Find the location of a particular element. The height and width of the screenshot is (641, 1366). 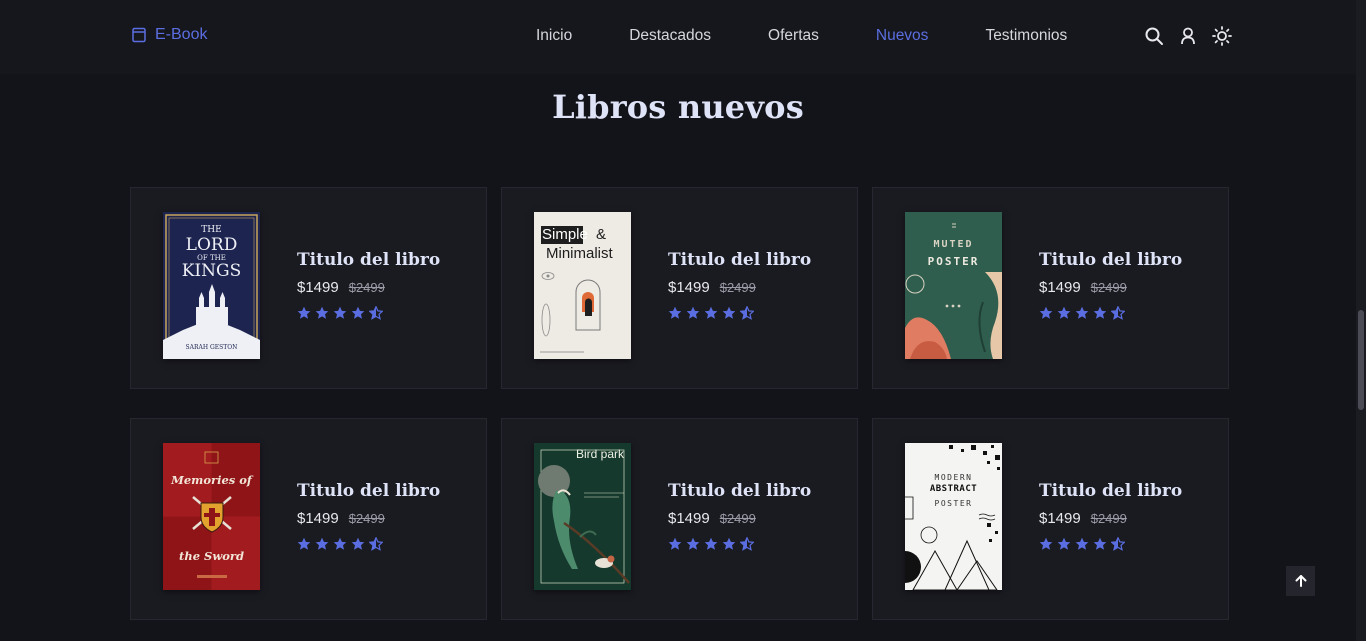

cover-text: MUTED is located at coordinates (953, 244).